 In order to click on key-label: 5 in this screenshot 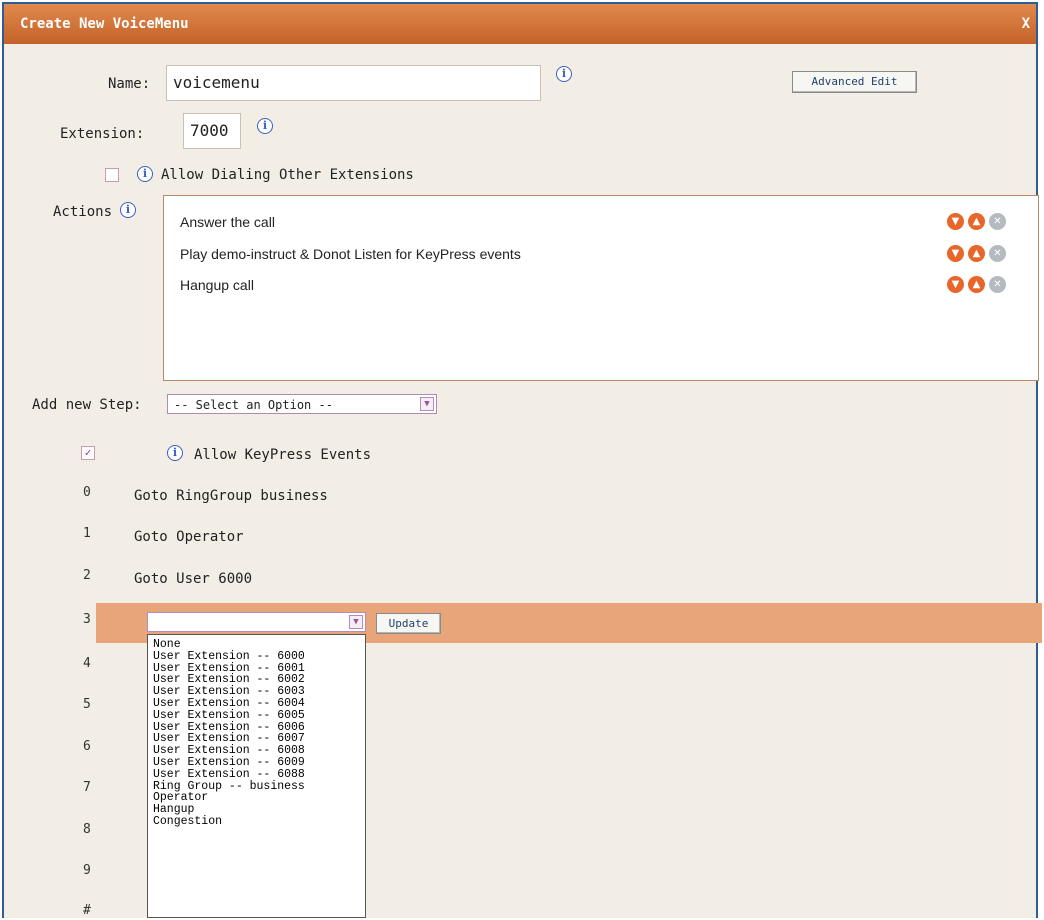, I will do `click(87, 704)`.